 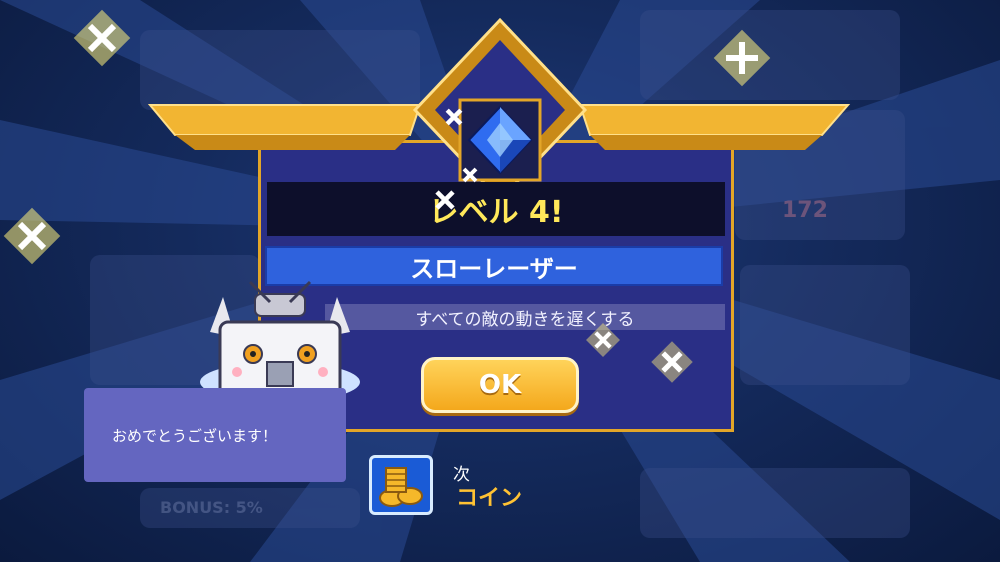 I want to click on next-reward-value: コイン, so click(x=489, y=498).